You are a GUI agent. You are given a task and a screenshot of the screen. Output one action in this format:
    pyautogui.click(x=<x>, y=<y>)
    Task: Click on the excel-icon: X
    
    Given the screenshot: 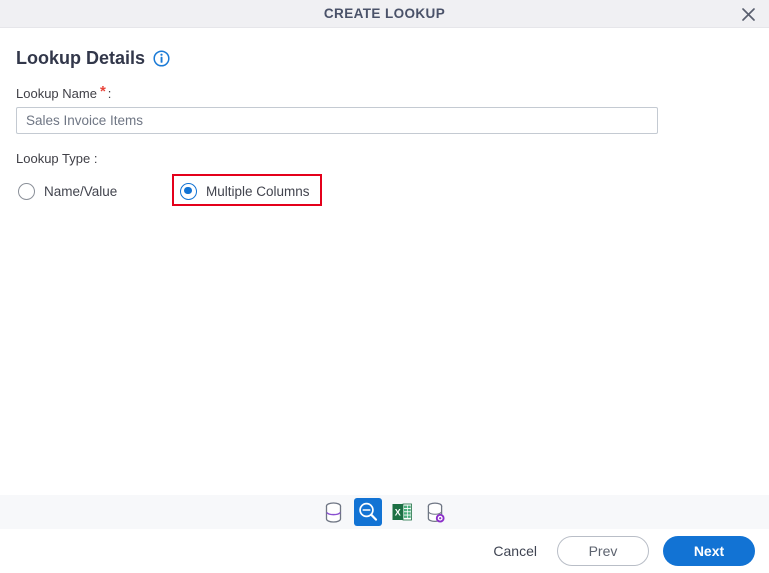 What is the action you would take?
    pyautogui.click(x=402, y=512)
    